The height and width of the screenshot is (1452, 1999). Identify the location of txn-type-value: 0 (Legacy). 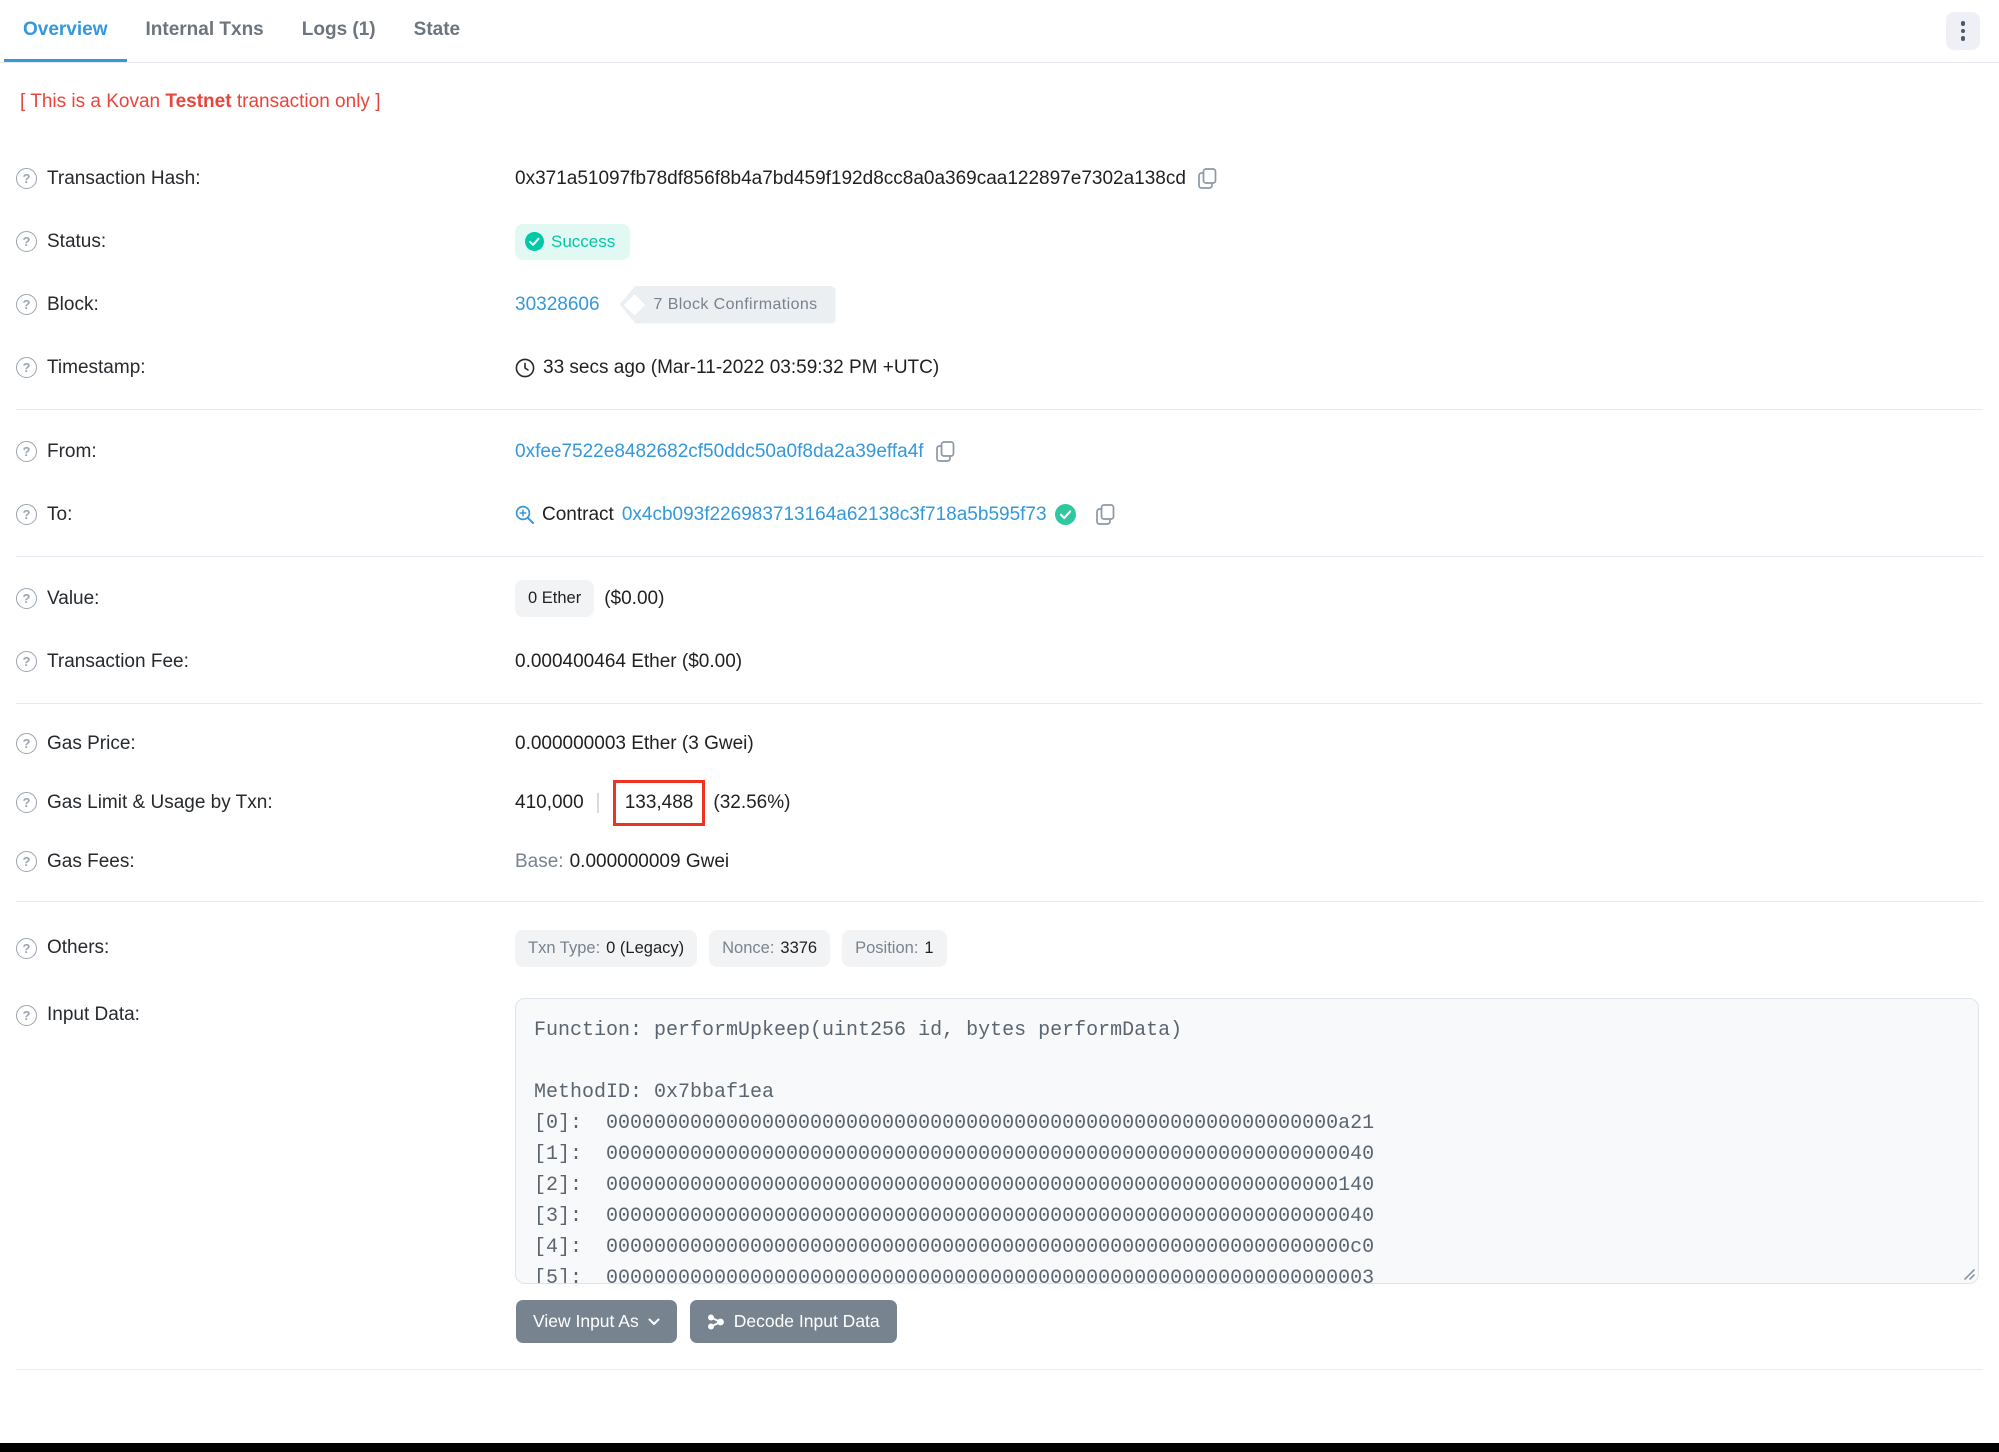
(645, 947).